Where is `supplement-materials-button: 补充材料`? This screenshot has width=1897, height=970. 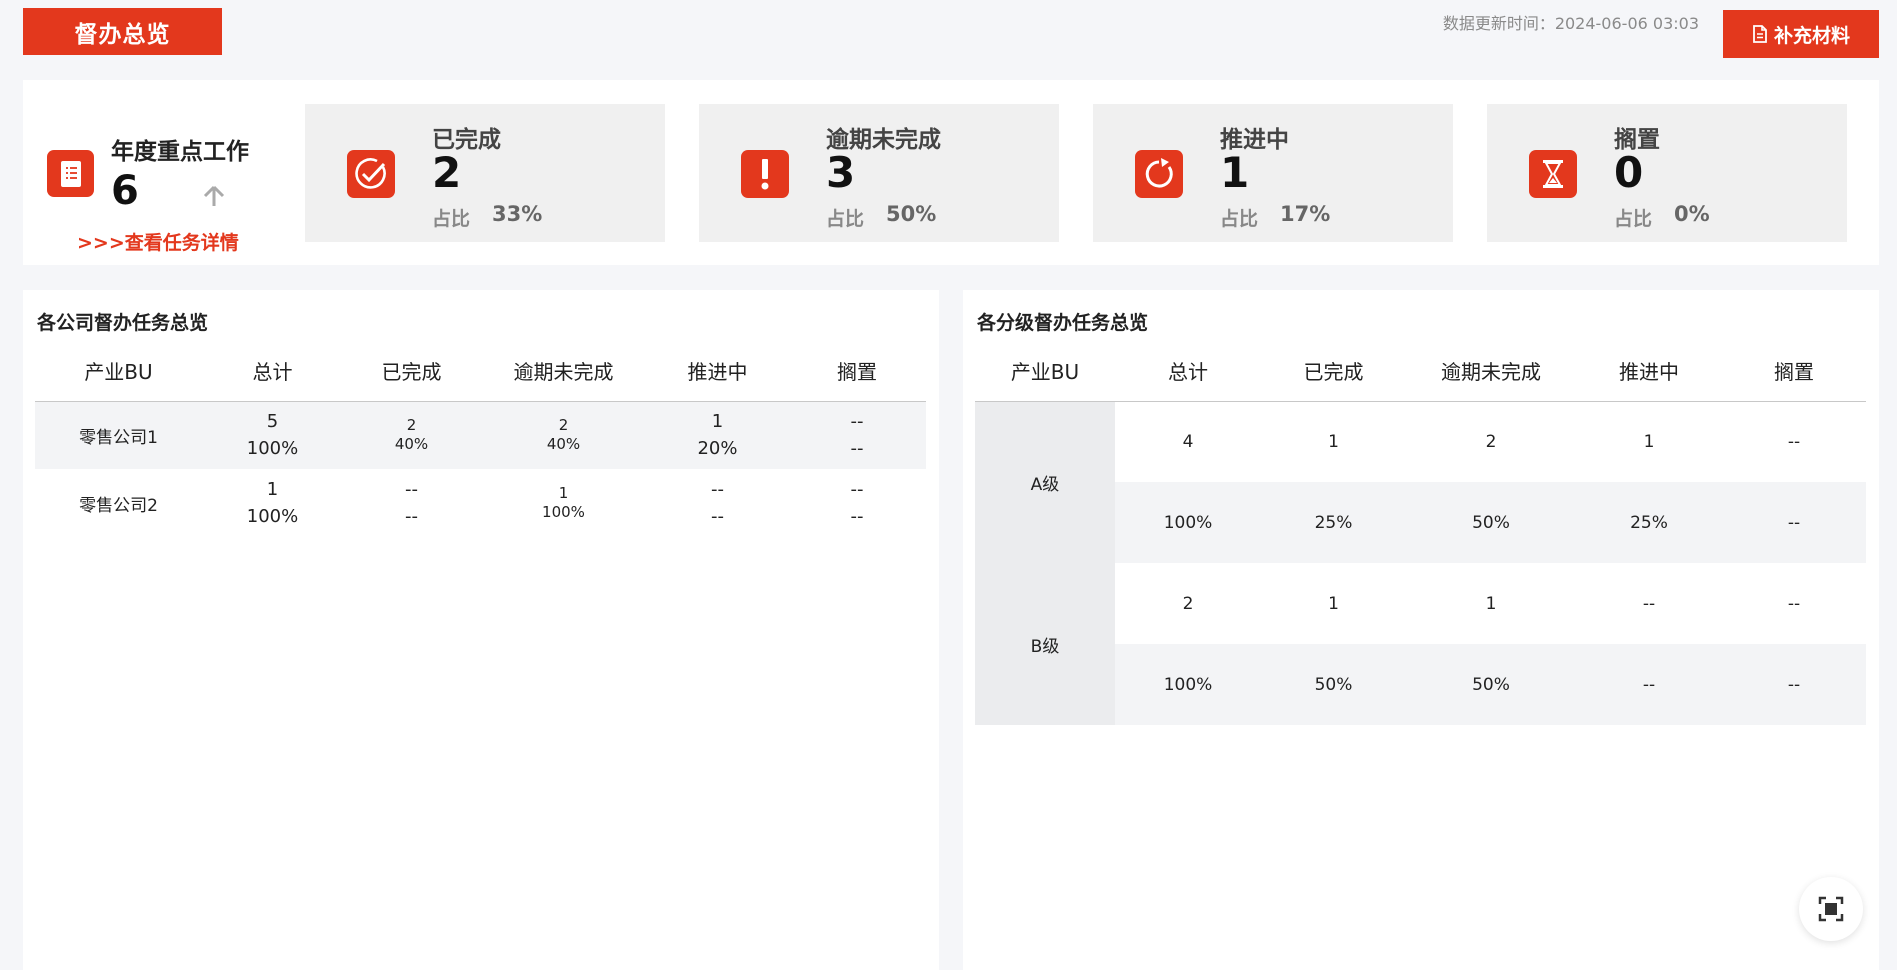
supplement-materials-button: 补充材料 is located at coordinates (1801, 34).